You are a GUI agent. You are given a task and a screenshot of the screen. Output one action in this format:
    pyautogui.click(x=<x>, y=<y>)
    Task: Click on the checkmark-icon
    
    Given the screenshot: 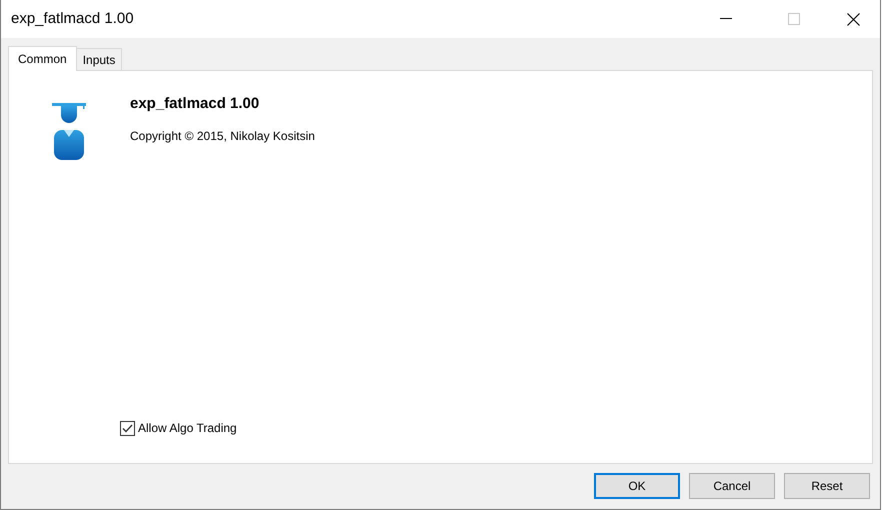 What is the action you would take?
    pyautogui.click(x=127, y=428)
    